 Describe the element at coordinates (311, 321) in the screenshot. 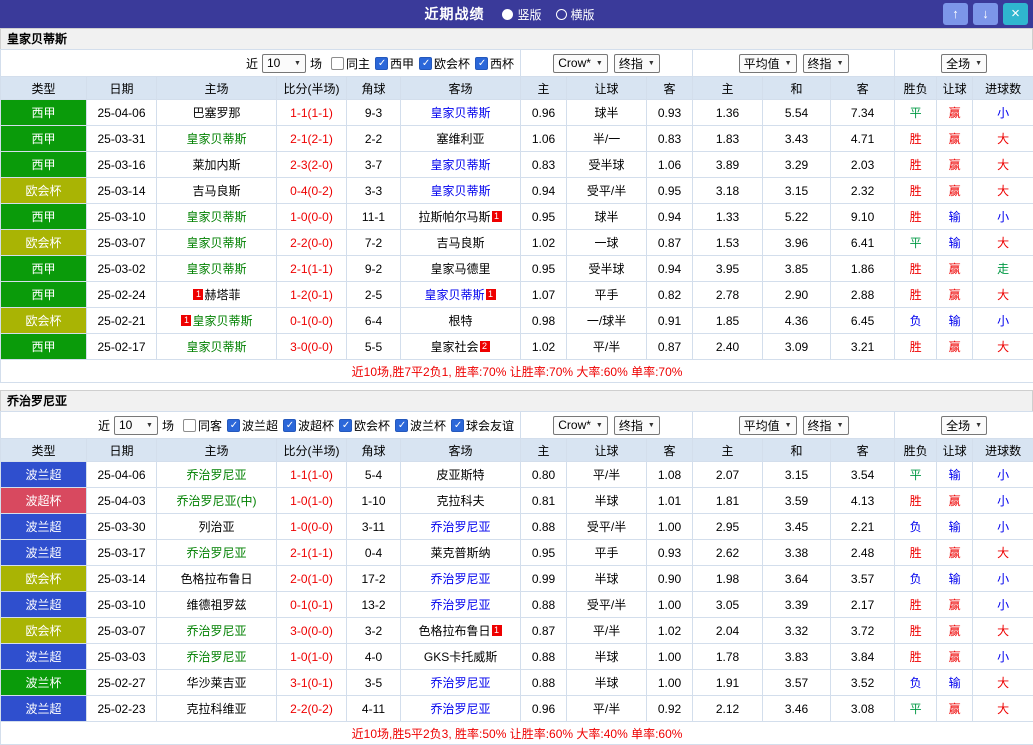

I see `score-link: 0-1(0-0)` at that location.